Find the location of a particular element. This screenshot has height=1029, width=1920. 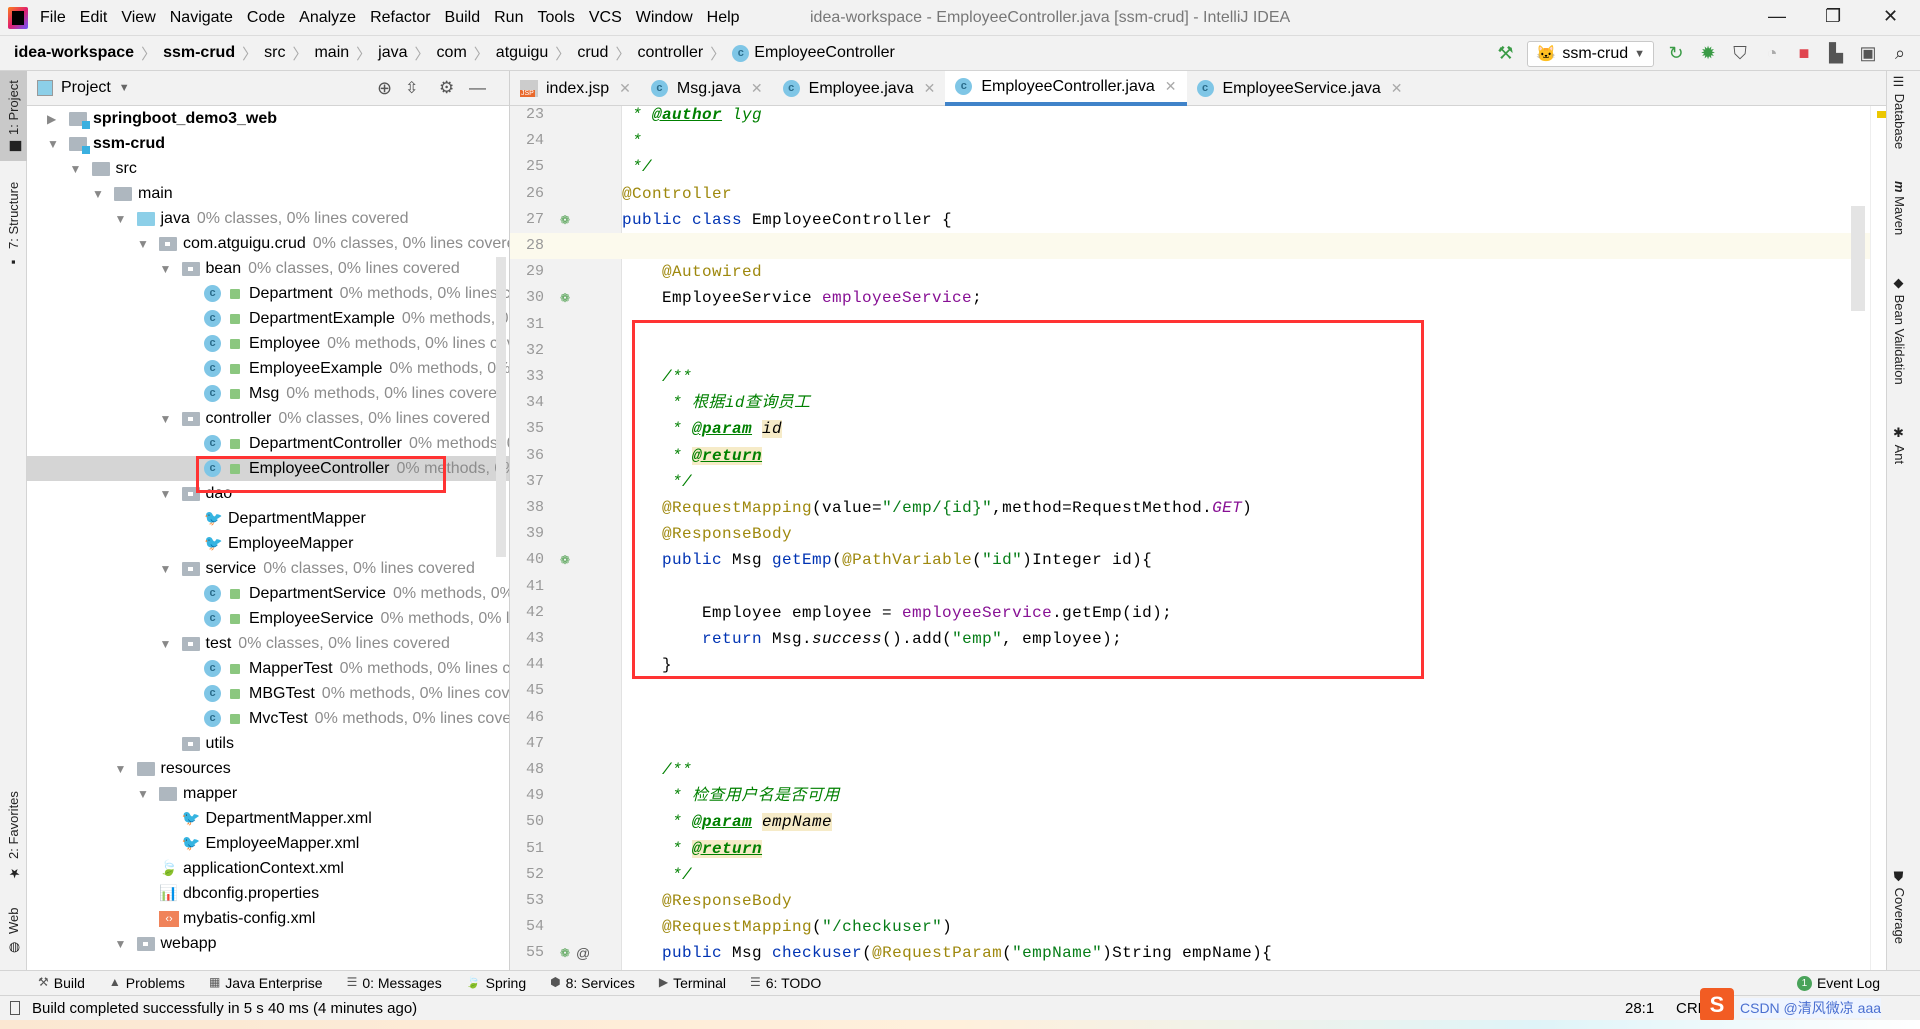

presentation-icon: ▣ is located at coordinates (1868, 53).